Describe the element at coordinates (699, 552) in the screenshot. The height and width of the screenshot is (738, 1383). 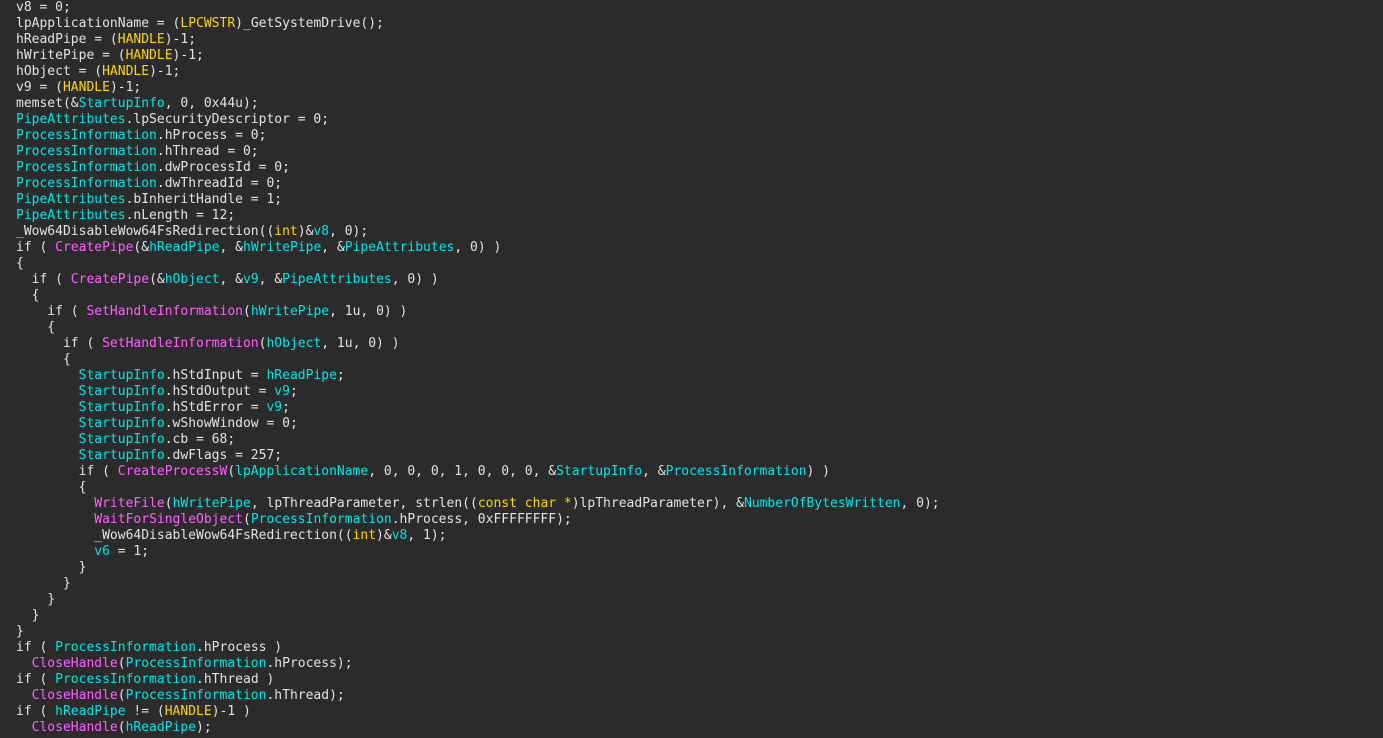
I see `code-line: v6 = 1;` at that location.